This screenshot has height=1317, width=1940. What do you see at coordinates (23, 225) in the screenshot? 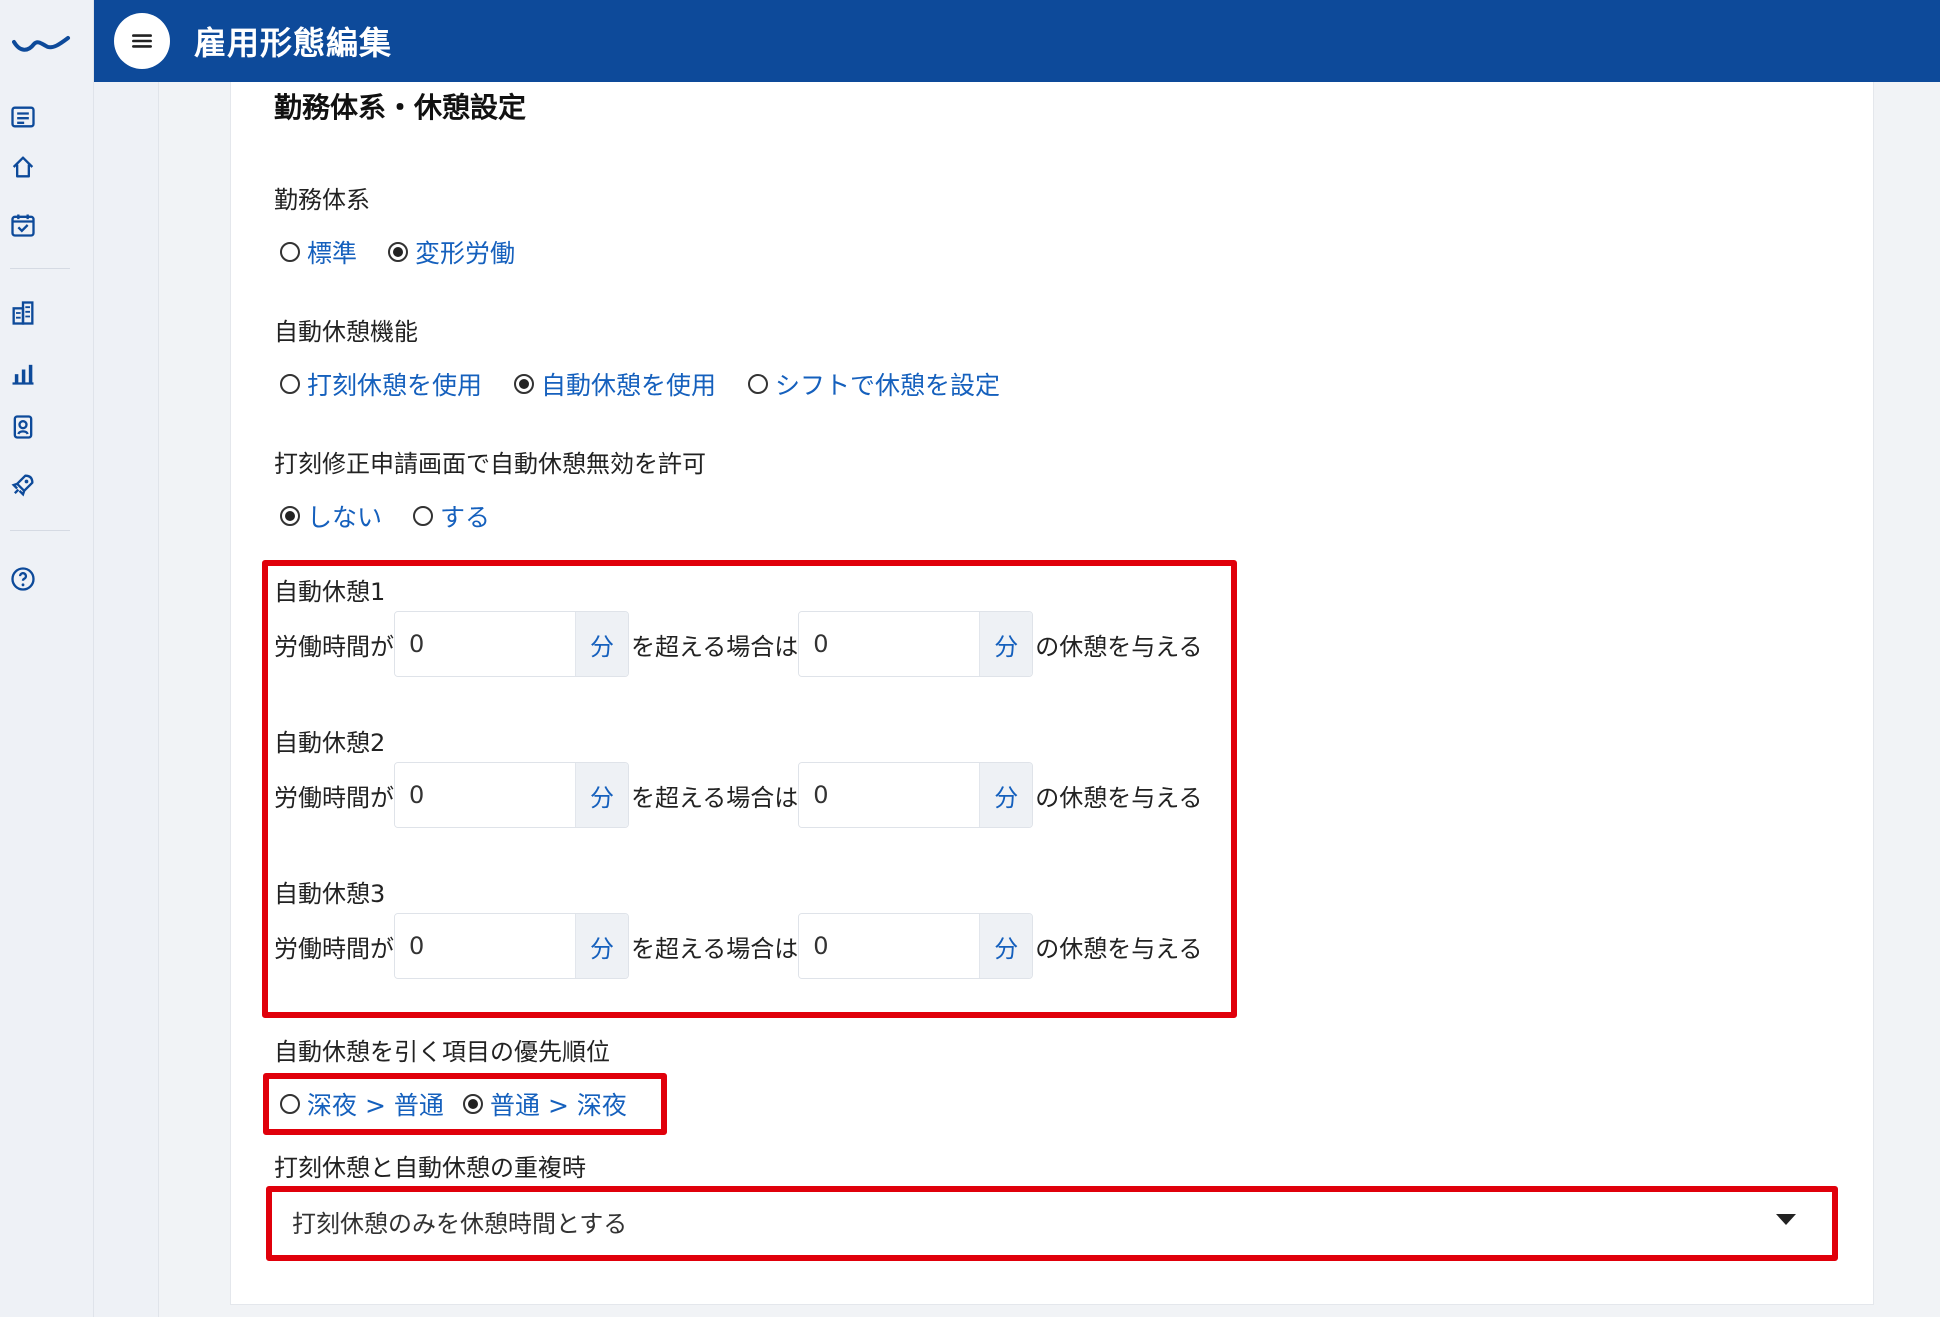
I see `calendar-check-icon` at bounding box center [23, 225].